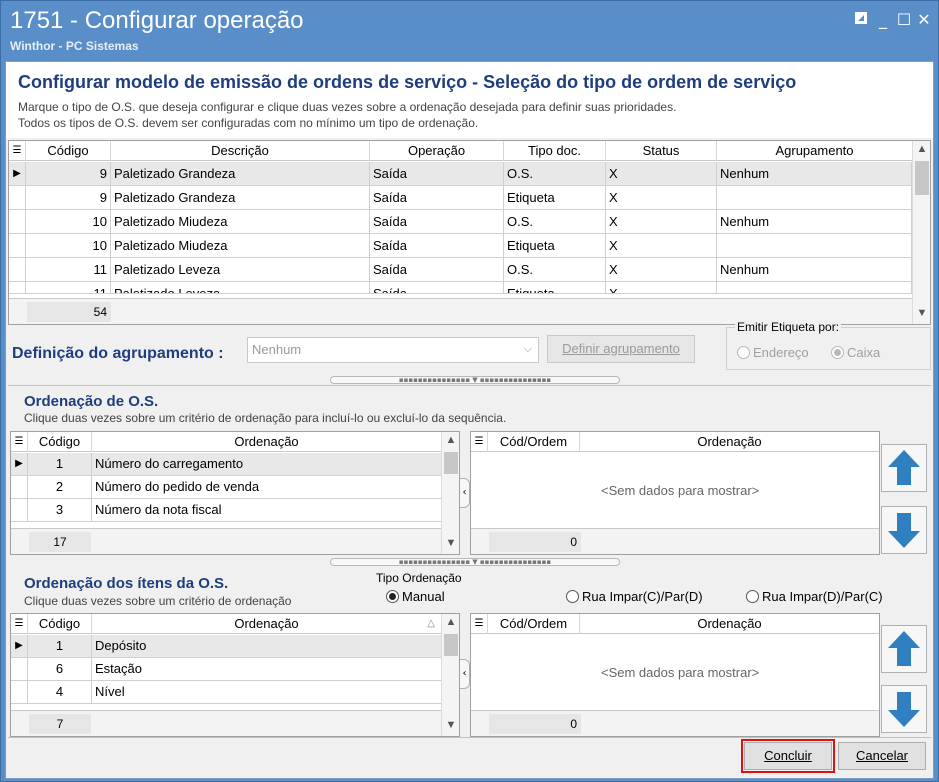 This screenshot has height=782, width=939. What do you see at coordinates (68, 245) in the screenshot?
I see `cell-codigo: 10` at bounding box center [68, 245].